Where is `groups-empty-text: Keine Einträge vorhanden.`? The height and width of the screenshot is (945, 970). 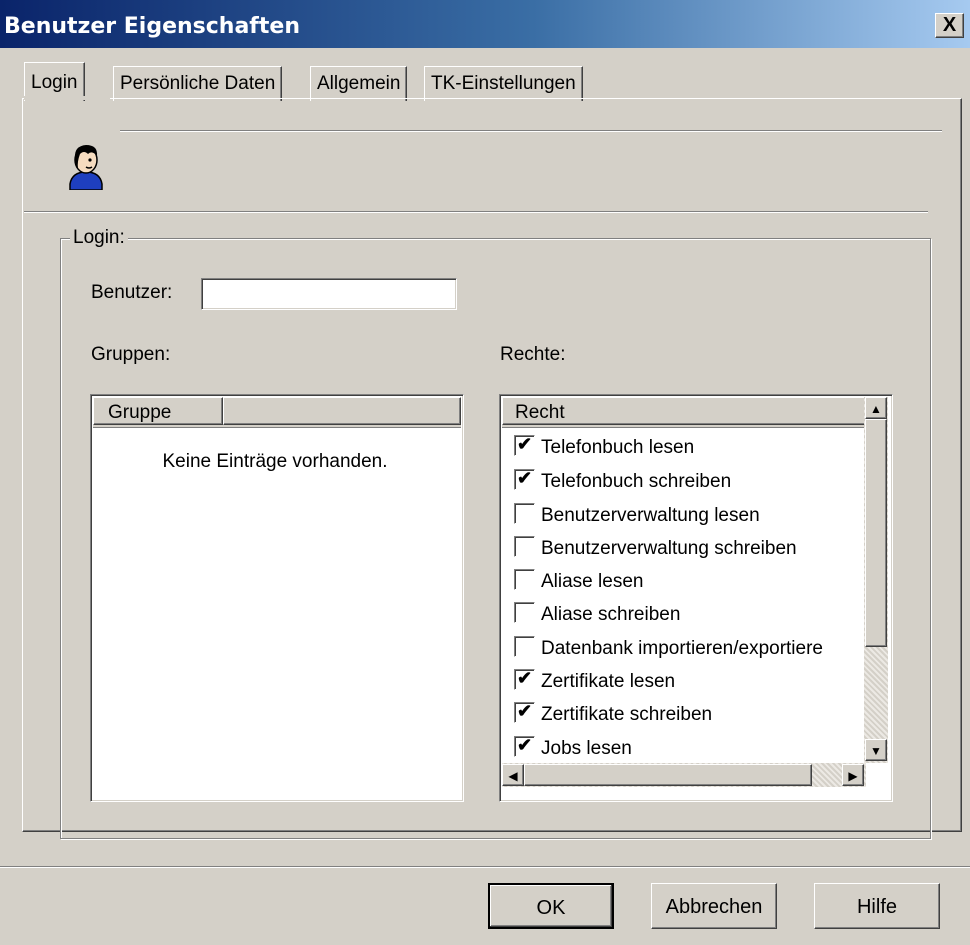
groups-empty-text: Keine Einträge vorhanden. is located at coordinates (275, 461).